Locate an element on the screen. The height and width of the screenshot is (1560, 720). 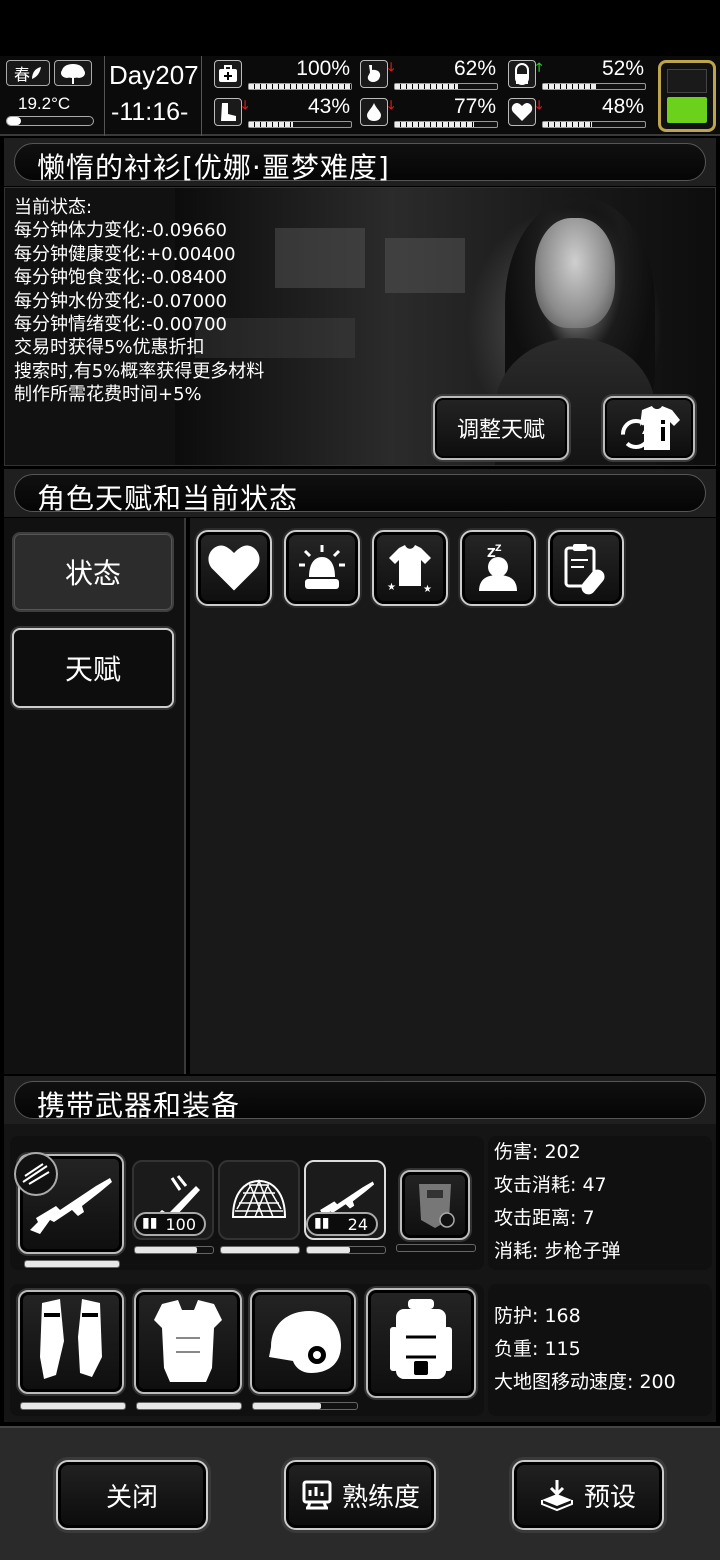
clock: -11:16- is located at coordinates (150, 112).